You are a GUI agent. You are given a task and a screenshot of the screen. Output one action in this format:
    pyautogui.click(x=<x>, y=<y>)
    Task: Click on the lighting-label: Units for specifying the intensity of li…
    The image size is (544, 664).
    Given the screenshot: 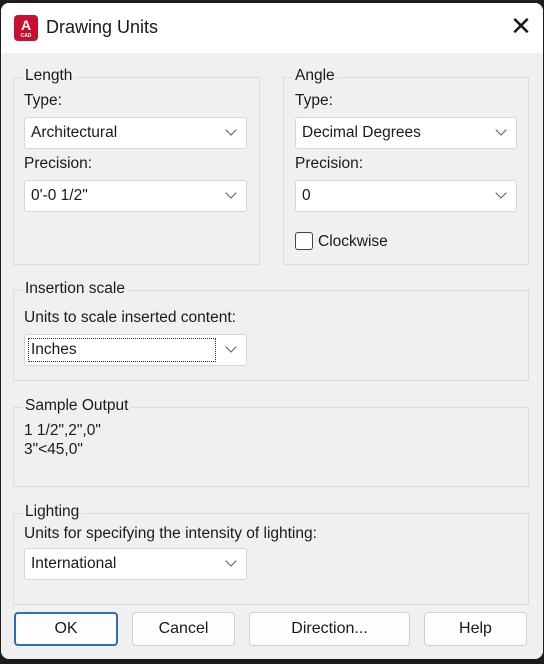 What is the action you would take?
    pyautogui.click(x=170, y=533)
    